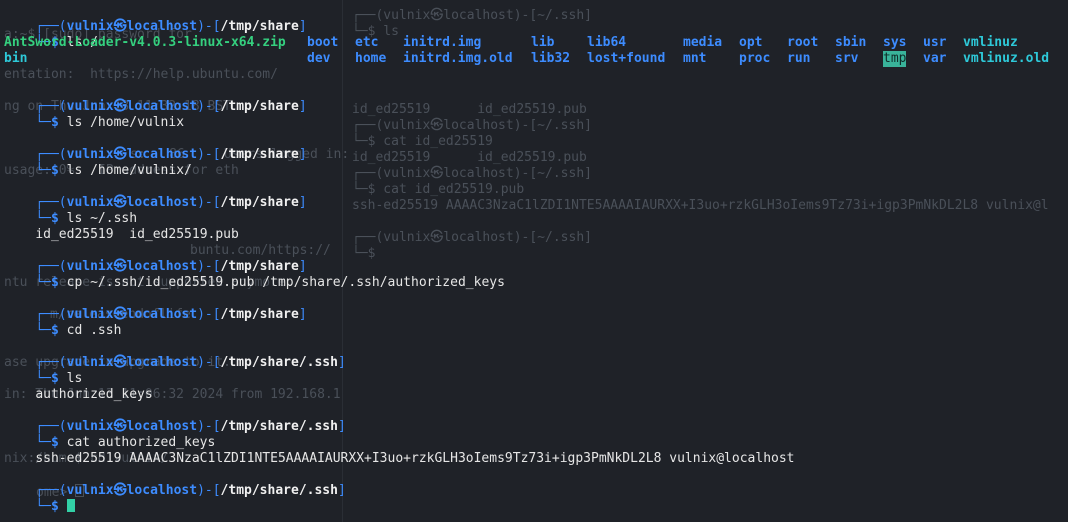  I want to click on dir-boot: boot, so click(323, 42).